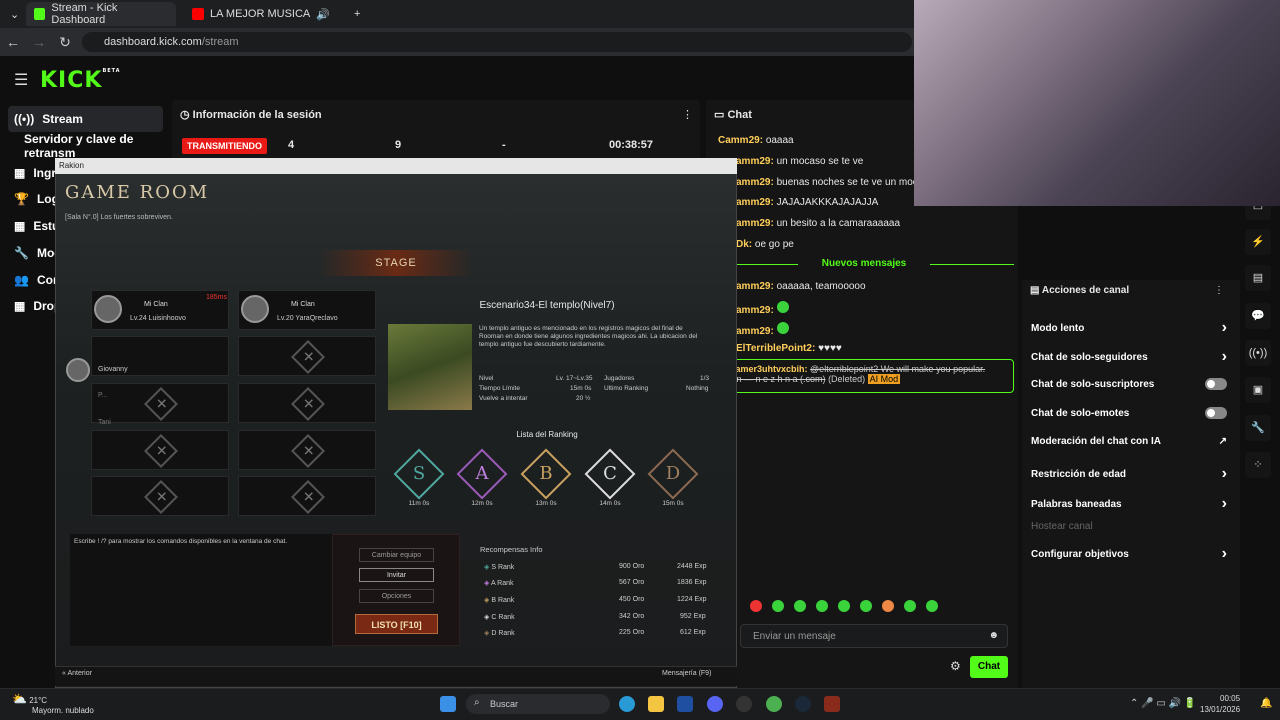 The width and height of the screenshot is (1280, 720). Describe the element at coordinates (104, 422) in the screenshot. I see `spectator-name: Tani` at that location.